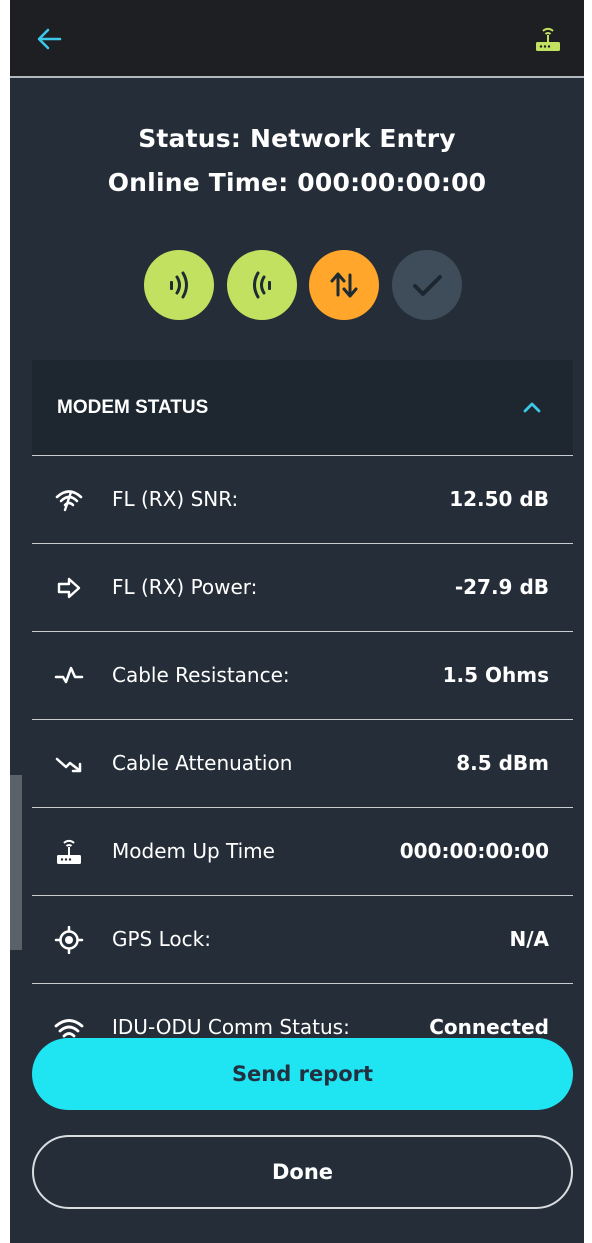  I want to click on indicator-signal-in, so click(262, 285).